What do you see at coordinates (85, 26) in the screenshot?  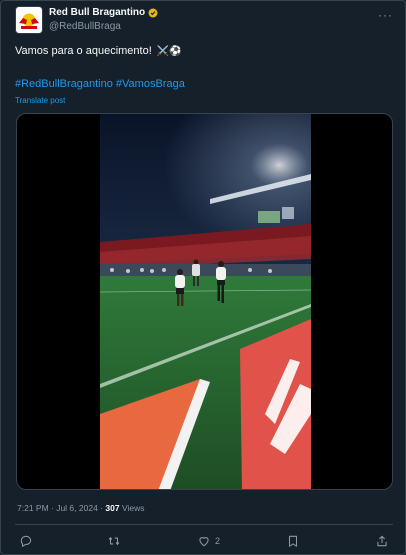 I see `user-handle: @RedBullBraga` at bounding box center [85, 26].